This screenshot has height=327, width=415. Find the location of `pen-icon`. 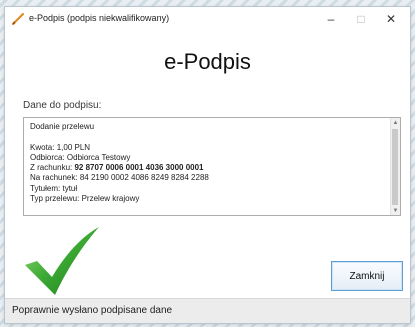

pen-icon is located at coordinates (18, 19).